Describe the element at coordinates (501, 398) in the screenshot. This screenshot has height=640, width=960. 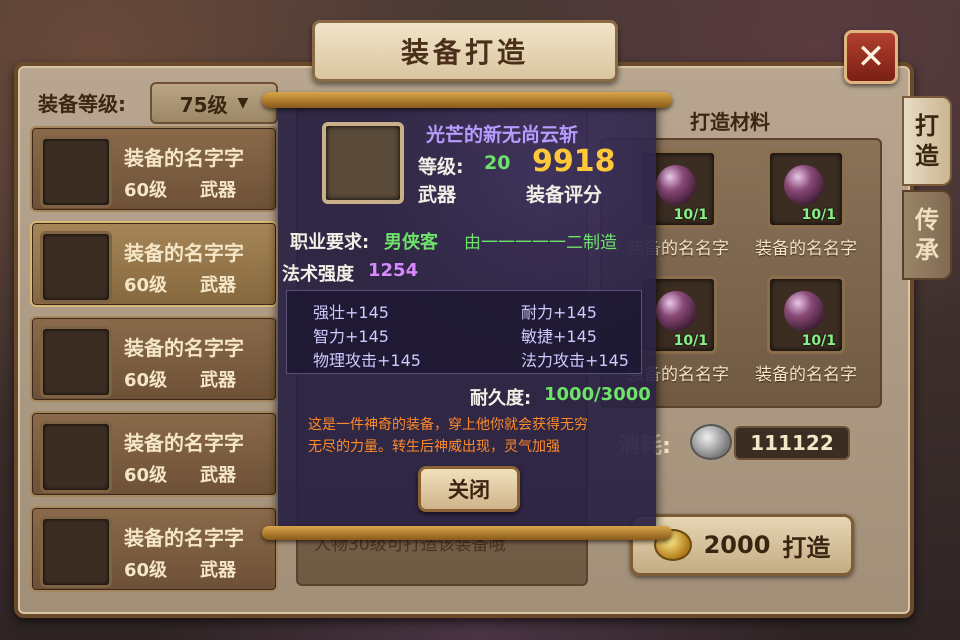
I see `tooltip-durability-label: 耐久度:` at that location.